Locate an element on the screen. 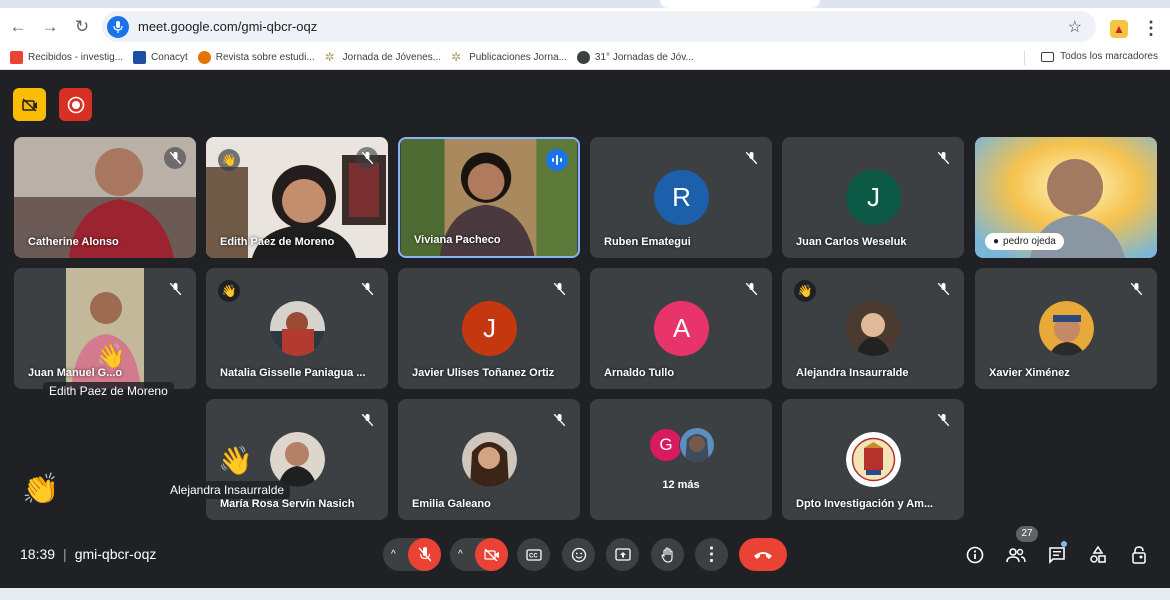 The width and height of the screenshot is (1170, 600). participant-name: Emilia Galeano is located at coordinates (451, 504).